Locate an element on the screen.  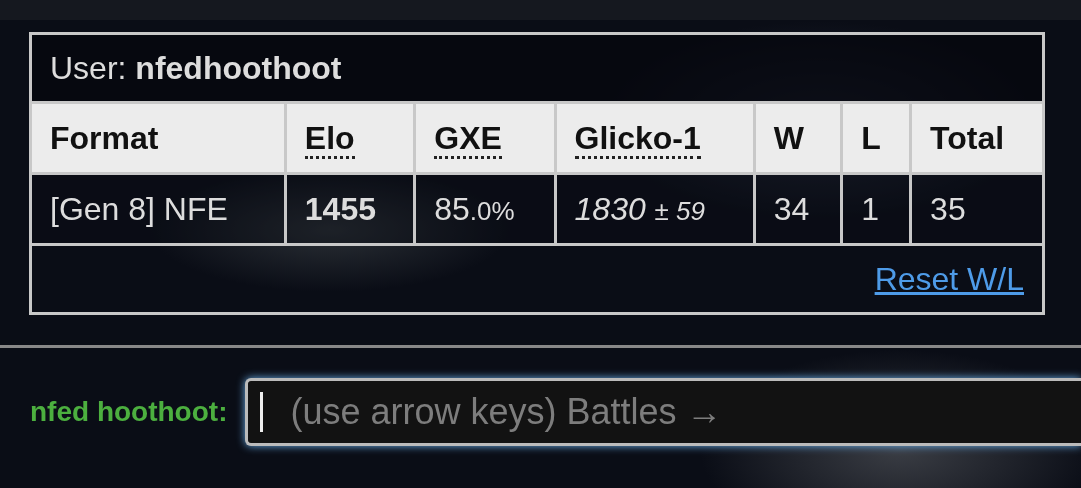
table-cell: 1 is located at coordinates (876, 209).